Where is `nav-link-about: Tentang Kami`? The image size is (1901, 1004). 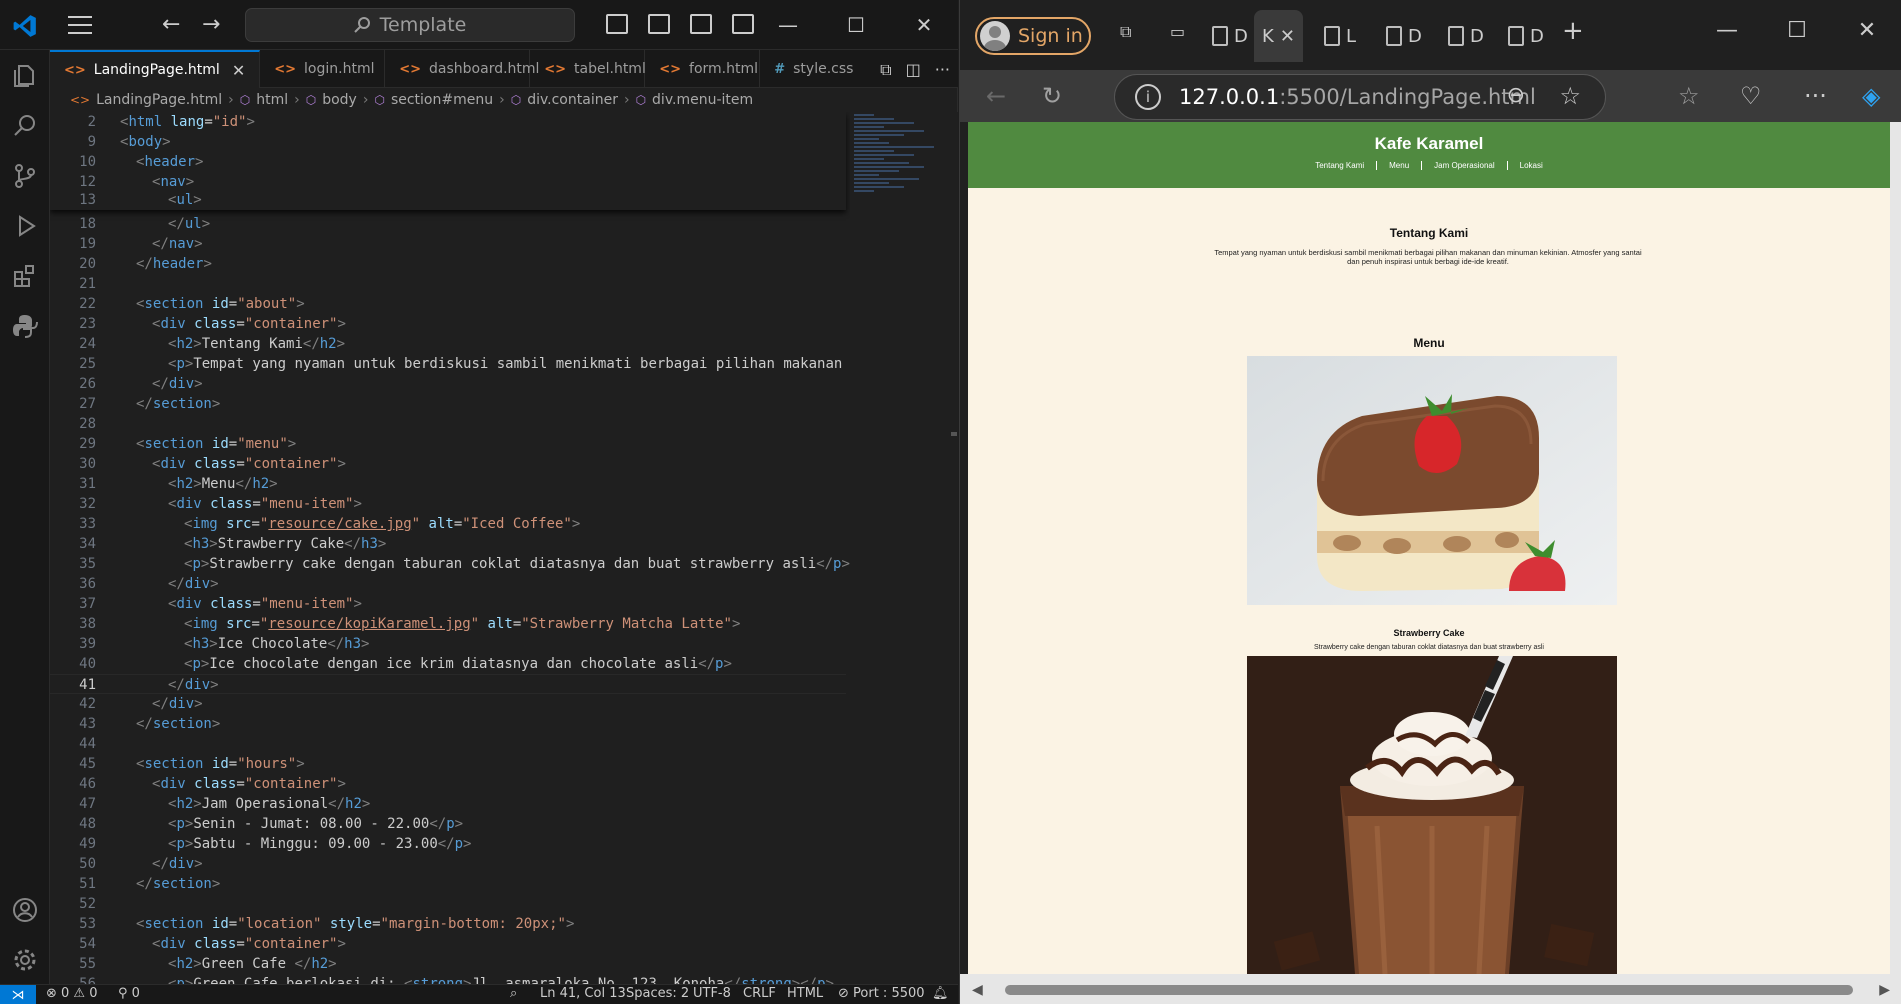 nav-link-about: Tentang Kami is located at coordinates (1340, 165).